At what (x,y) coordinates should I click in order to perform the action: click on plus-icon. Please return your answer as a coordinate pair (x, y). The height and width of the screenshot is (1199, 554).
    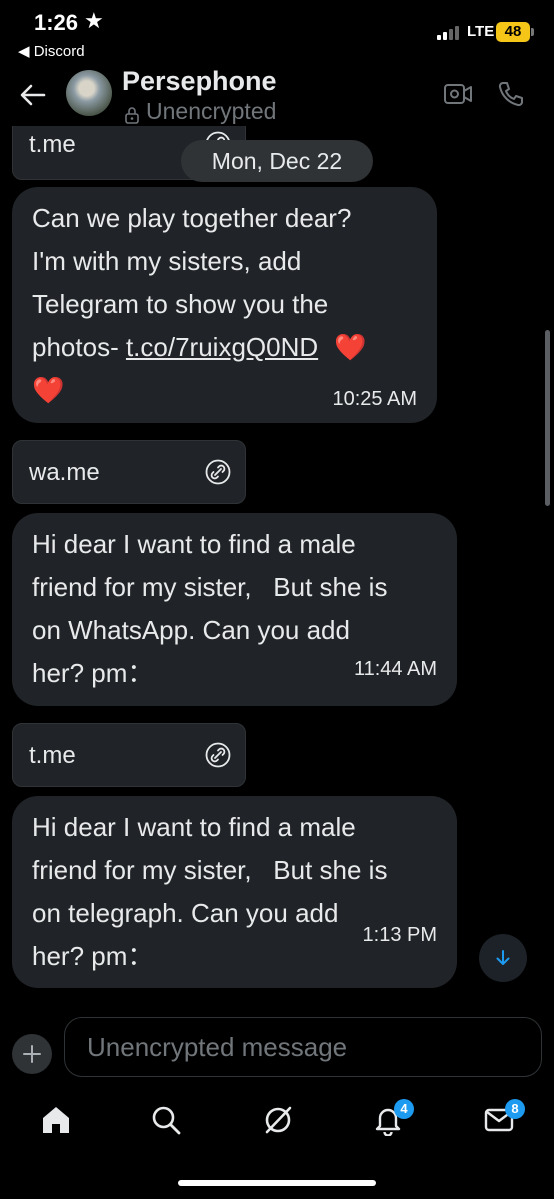
    Looking at the image, I should click on (32, 1054).